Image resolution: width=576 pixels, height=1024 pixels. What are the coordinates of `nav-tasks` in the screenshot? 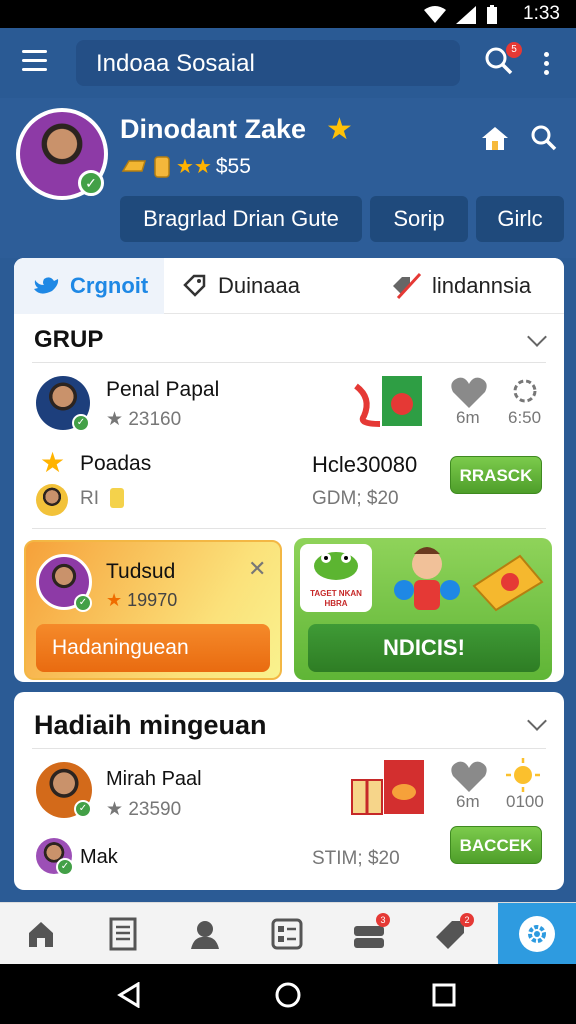 It's located at (287, 934).